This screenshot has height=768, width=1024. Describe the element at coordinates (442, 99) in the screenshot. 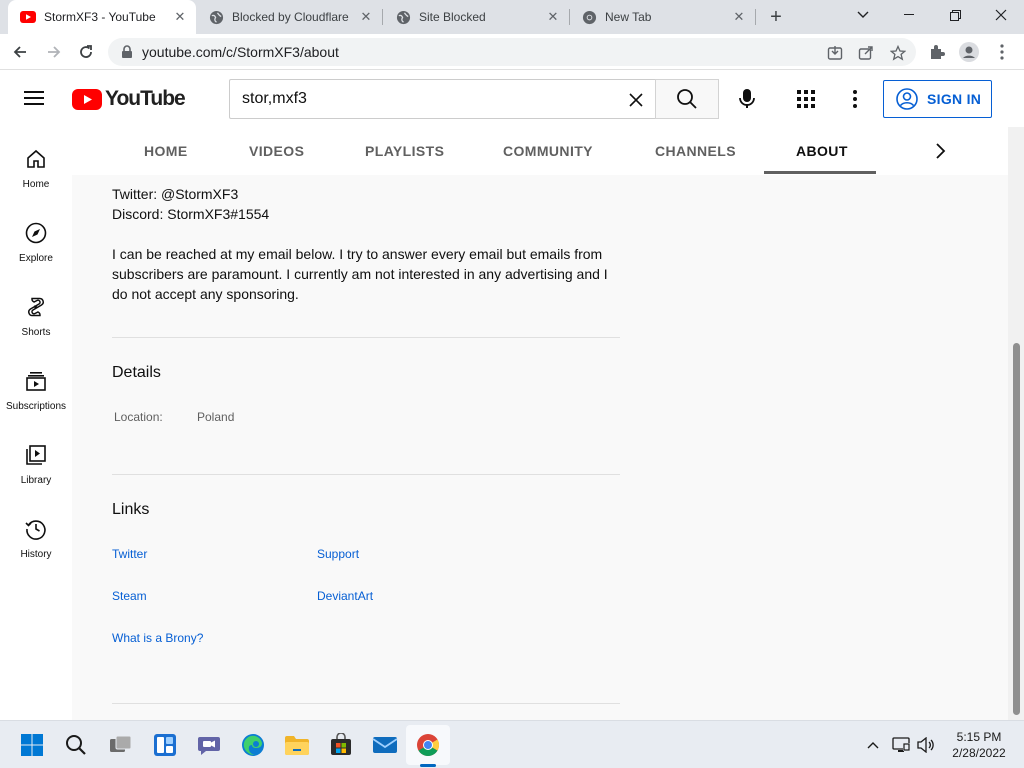

I see `search-input: stor,mxf3` at that location.